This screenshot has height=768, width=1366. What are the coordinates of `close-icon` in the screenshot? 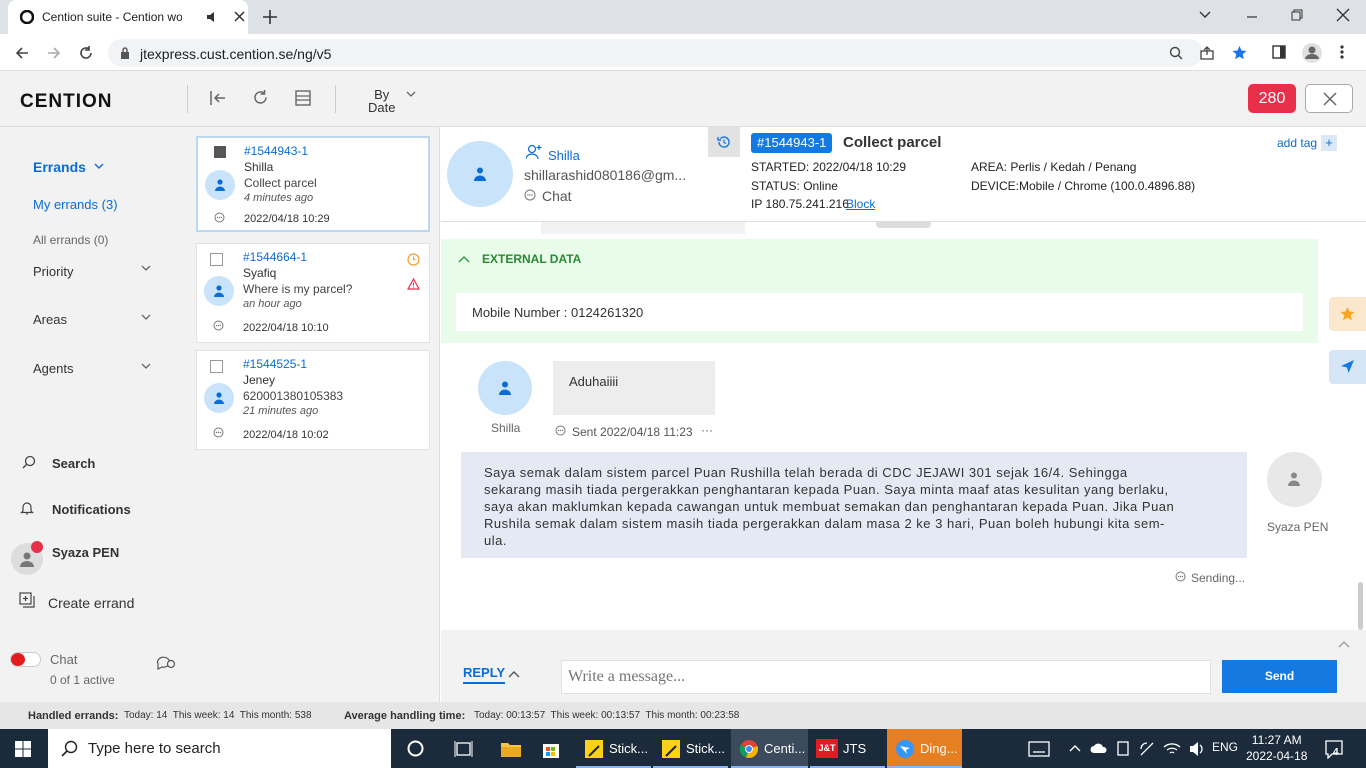 It's located at (1330, 99).